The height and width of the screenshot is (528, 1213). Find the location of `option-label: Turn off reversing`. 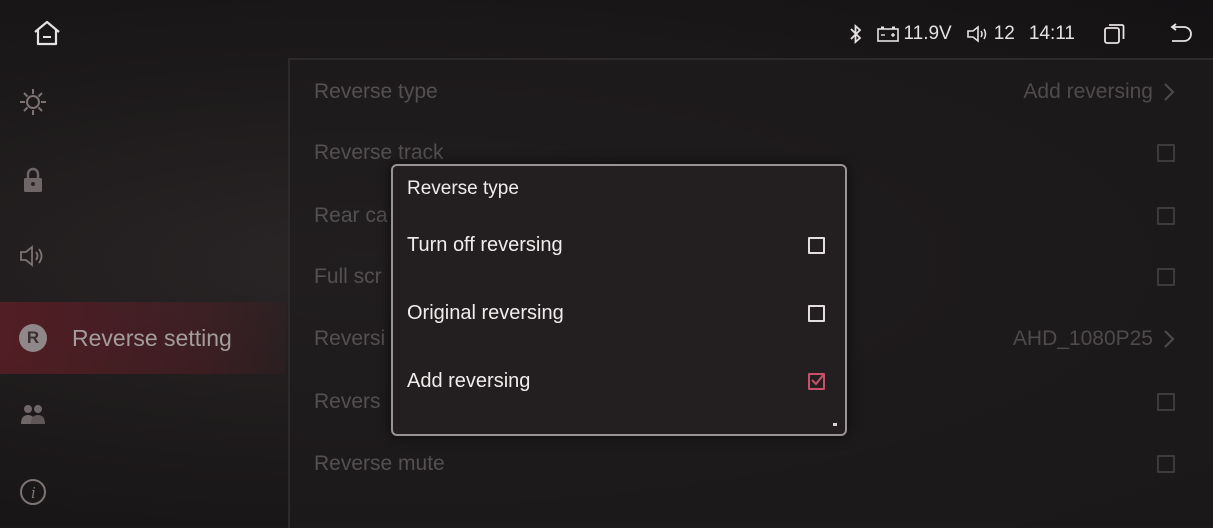

option-label: Turn off reversing is located at coordinates (485, 244).